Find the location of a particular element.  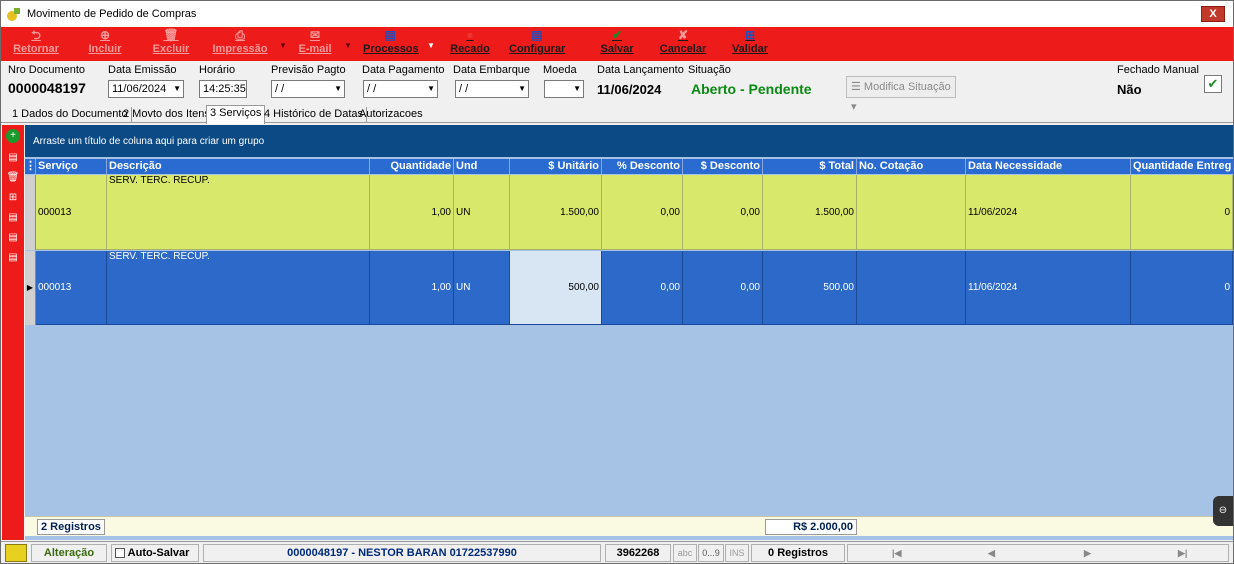

col-unitario: $ Unitário is located at coordinates (556, 166).